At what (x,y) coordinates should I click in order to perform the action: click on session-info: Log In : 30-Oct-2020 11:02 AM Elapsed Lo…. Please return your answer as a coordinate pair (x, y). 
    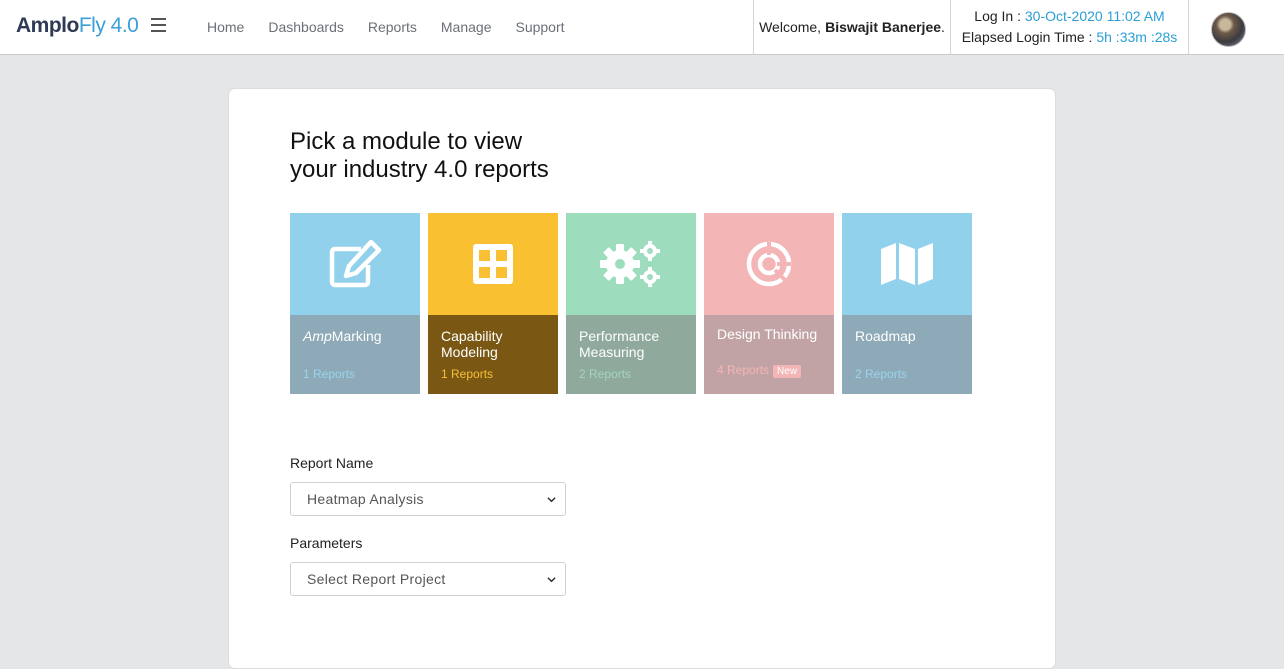
    Looking at the image, I should click on (1070, 27).